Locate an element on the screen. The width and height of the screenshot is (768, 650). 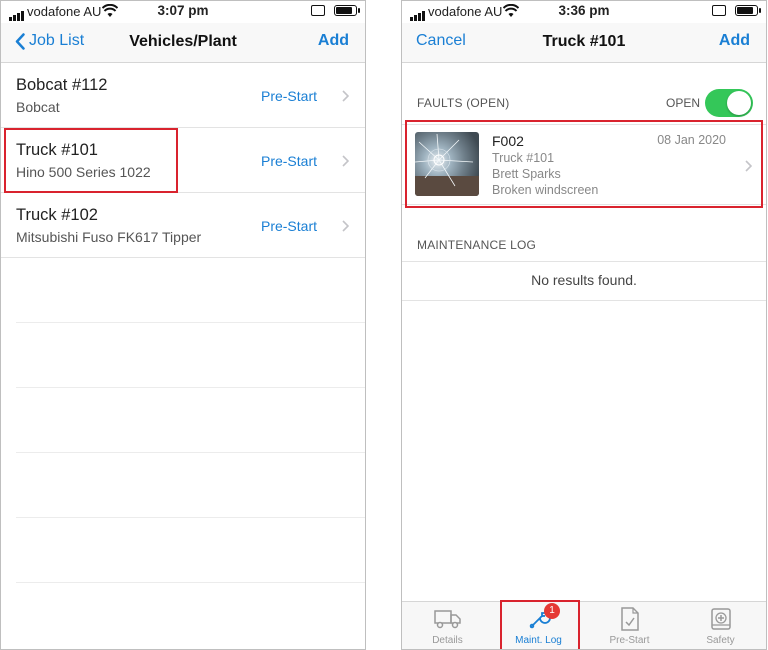
truck-icon is located at coordinates (447, 619).